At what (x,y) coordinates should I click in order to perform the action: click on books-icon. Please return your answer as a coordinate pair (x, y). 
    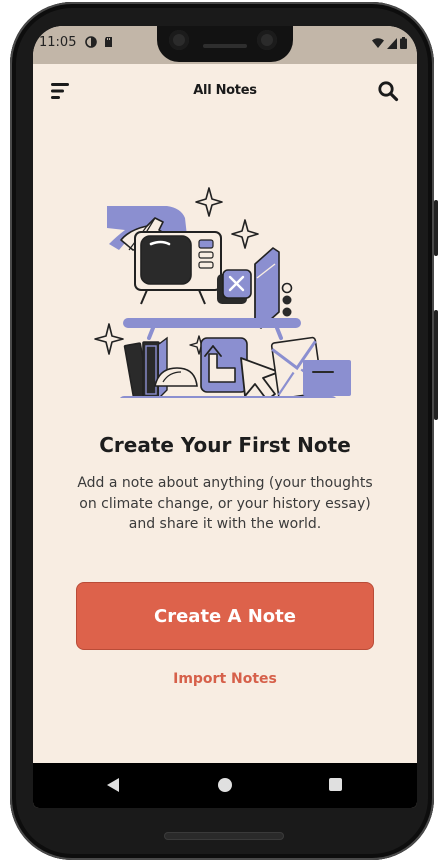
    Looking at the image, I should click on (145, 367).